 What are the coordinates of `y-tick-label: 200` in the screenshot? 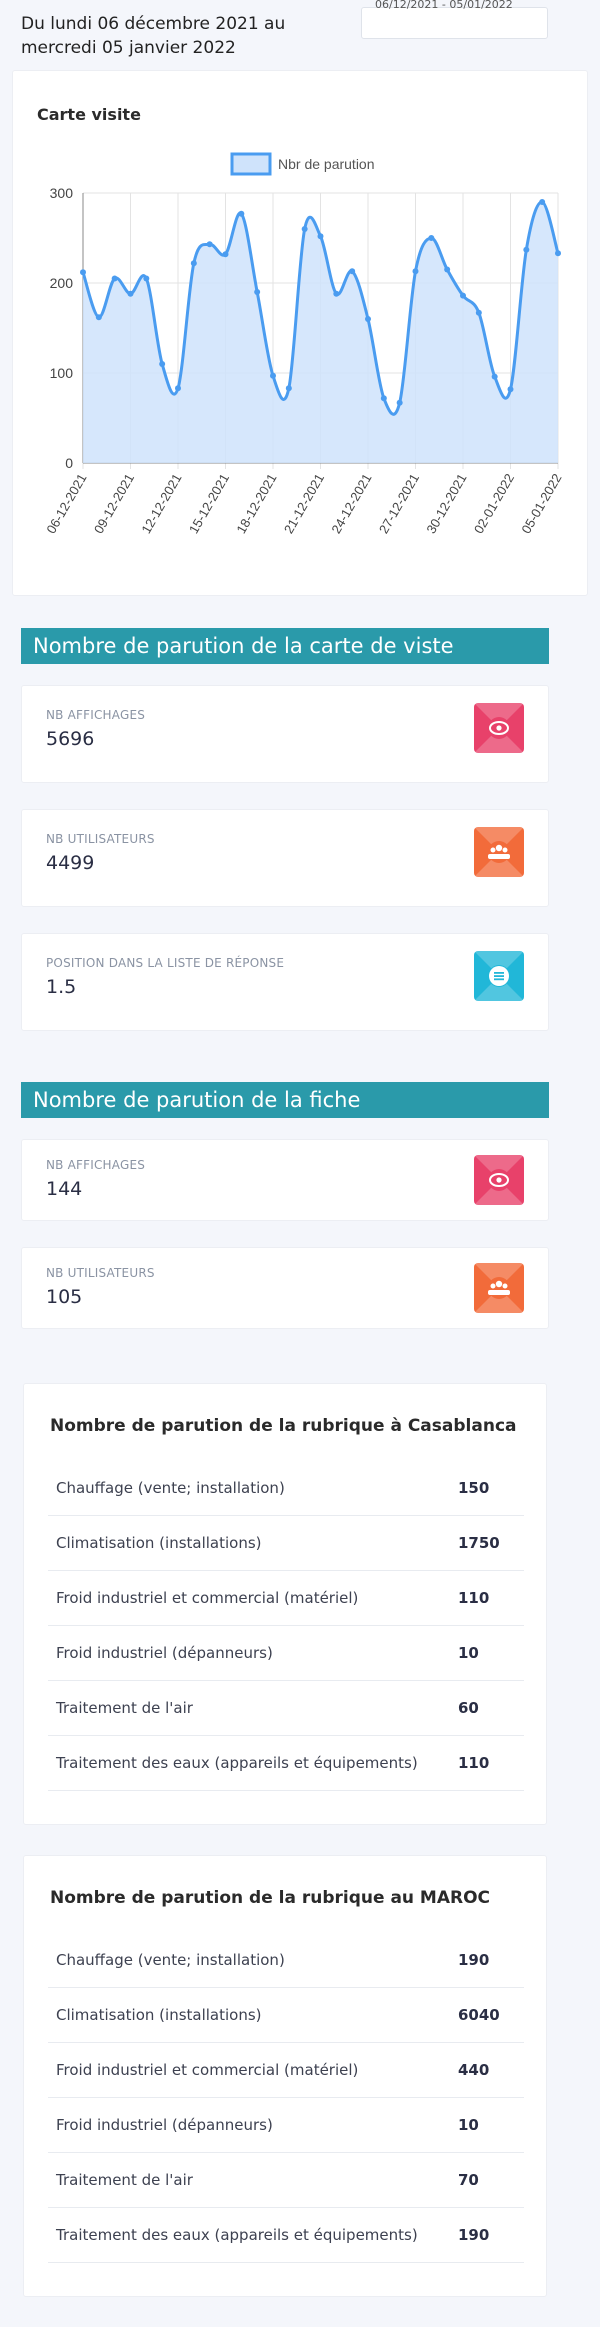 It's located at (62, 283).